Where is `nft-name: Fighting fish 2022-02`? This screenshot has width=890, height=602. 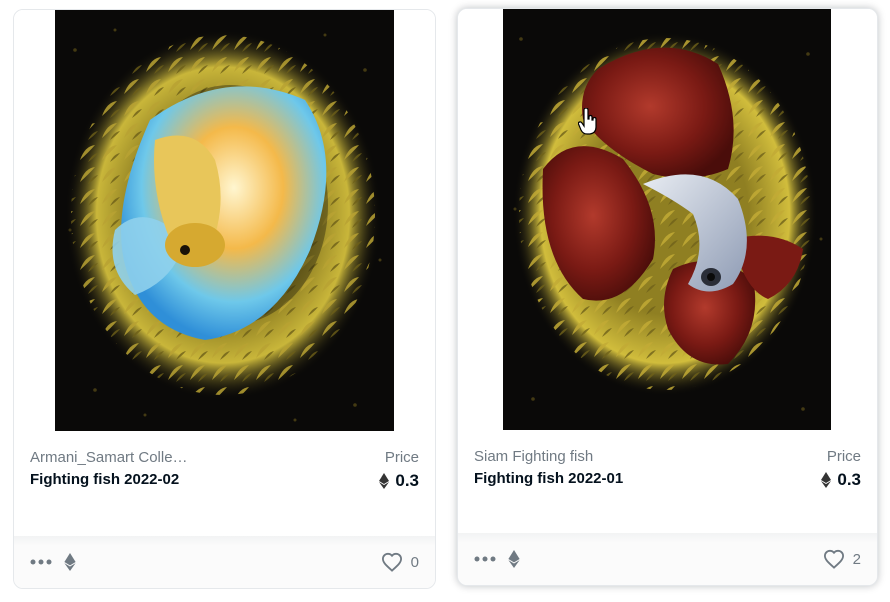 nft-name: Fighting fish 2022-02 is located at coordinates (104, 479).